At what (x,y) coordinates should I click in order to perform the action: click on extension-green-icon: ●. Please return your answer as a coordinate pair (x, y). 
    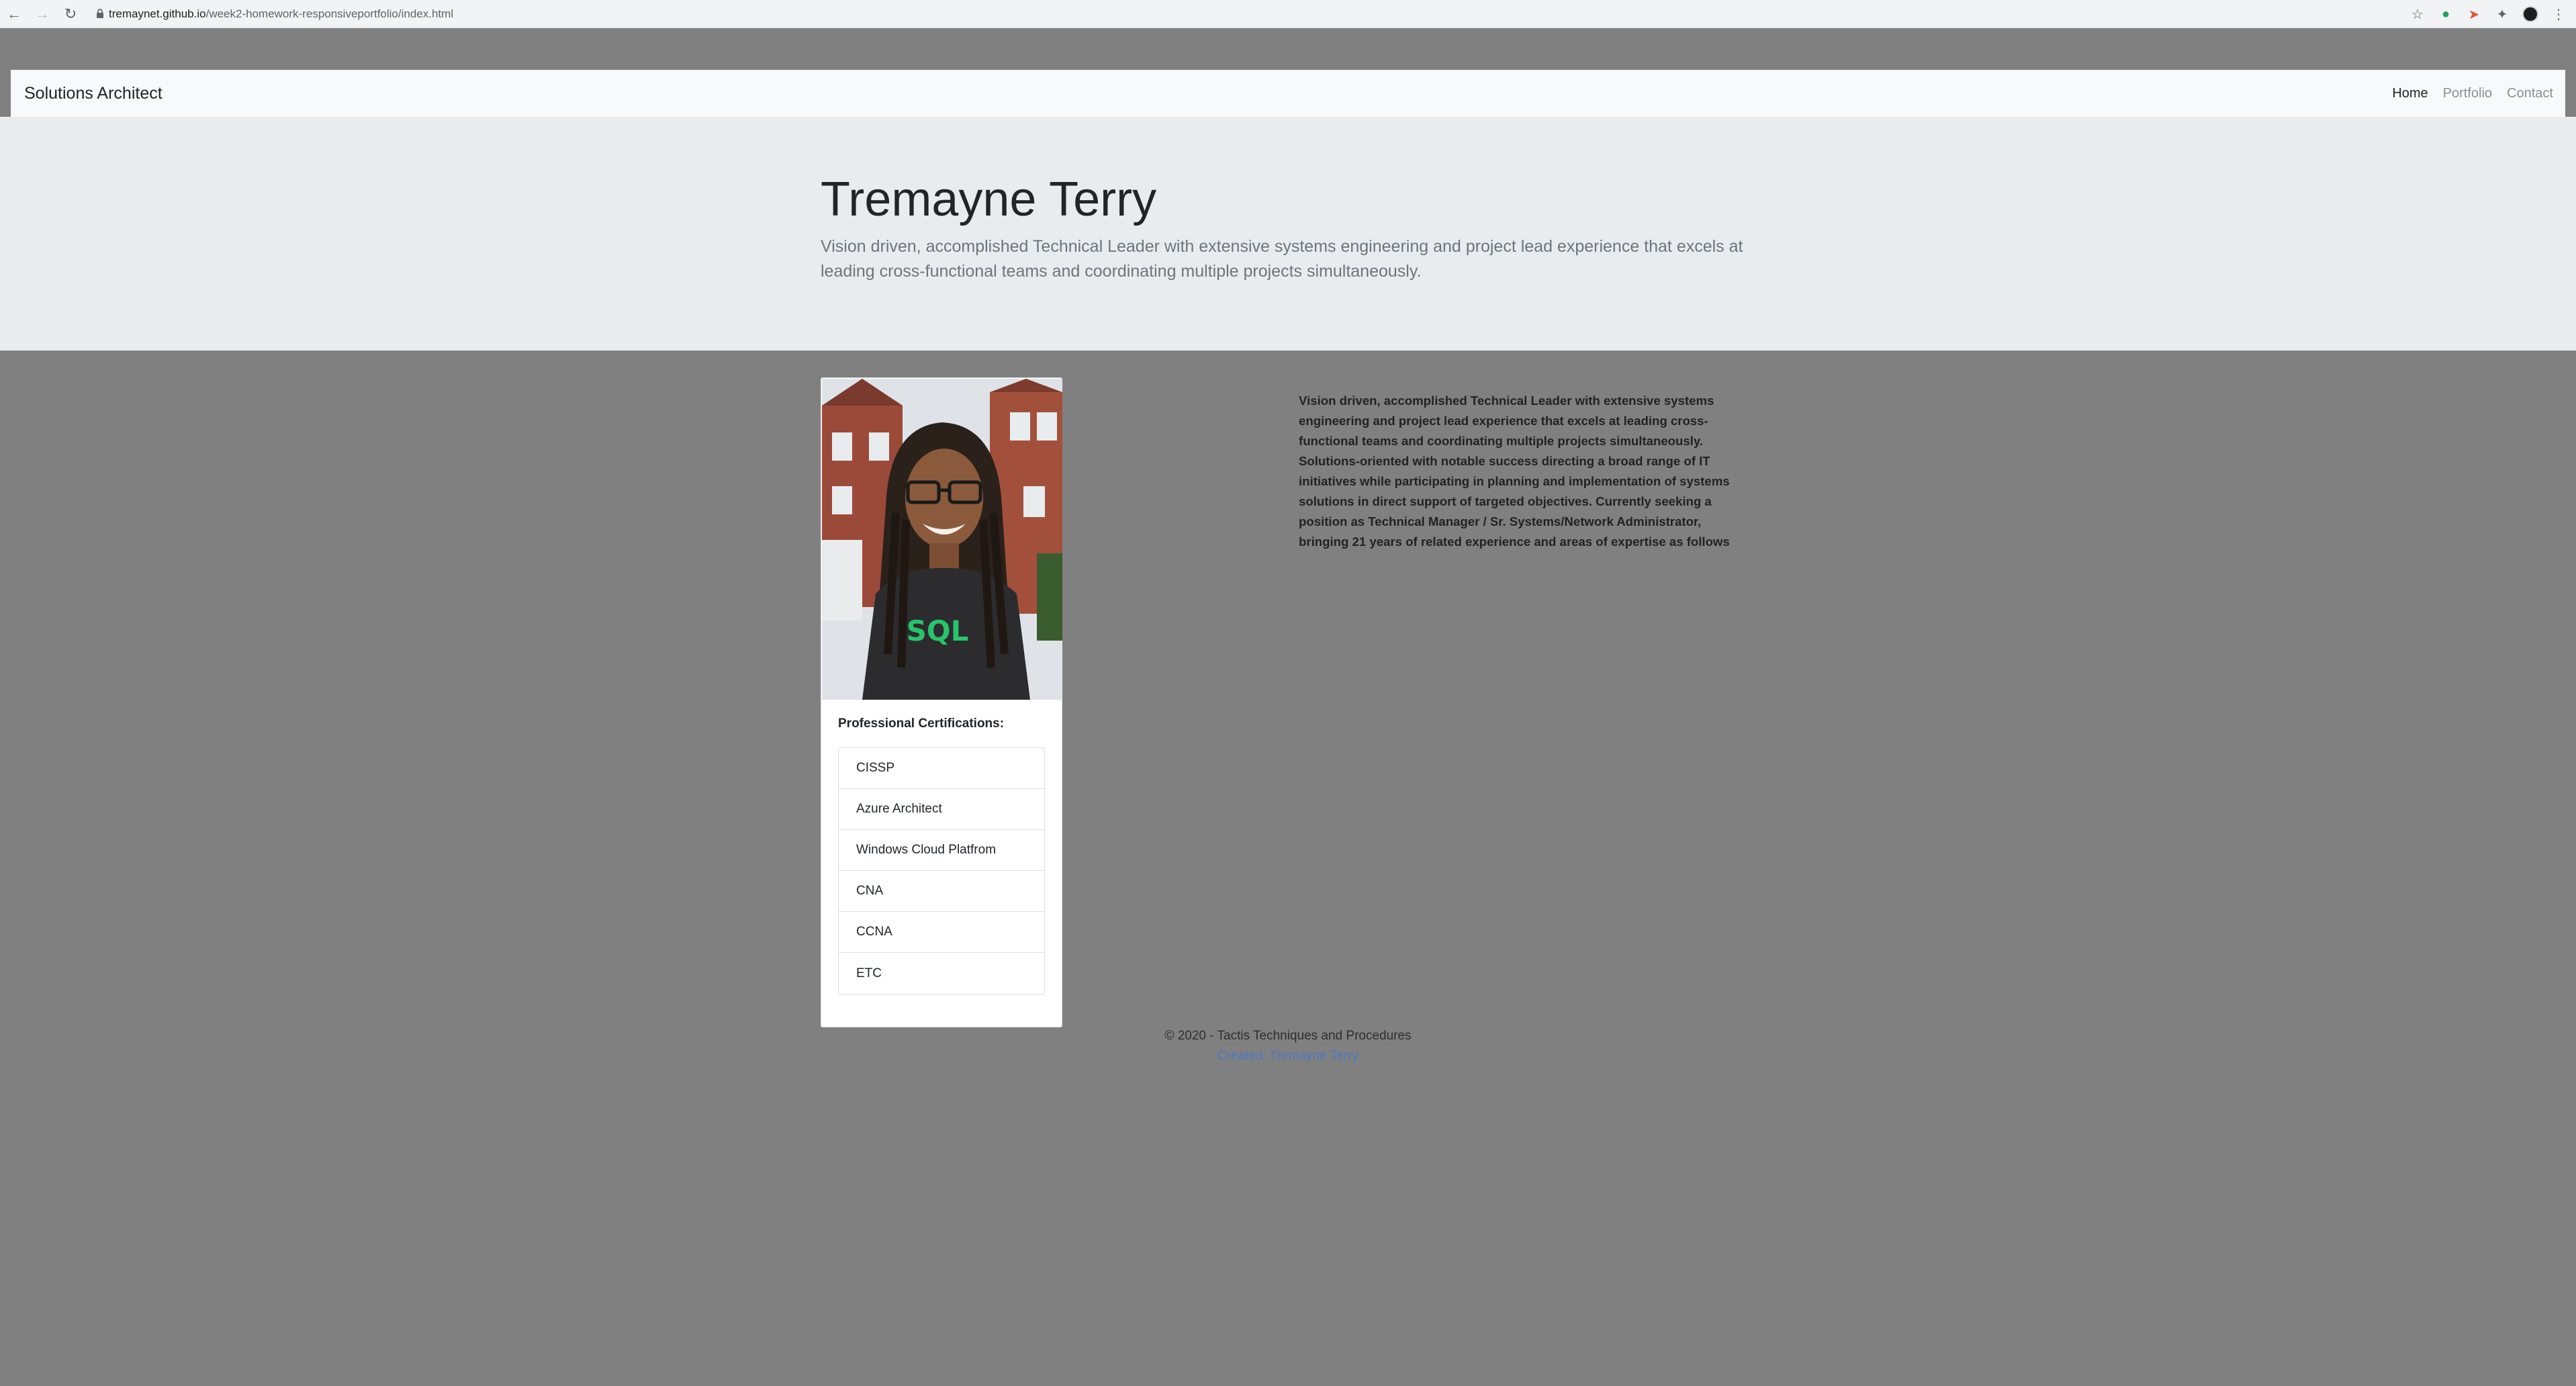
    Looking at the image, I should click on (2446, 14).